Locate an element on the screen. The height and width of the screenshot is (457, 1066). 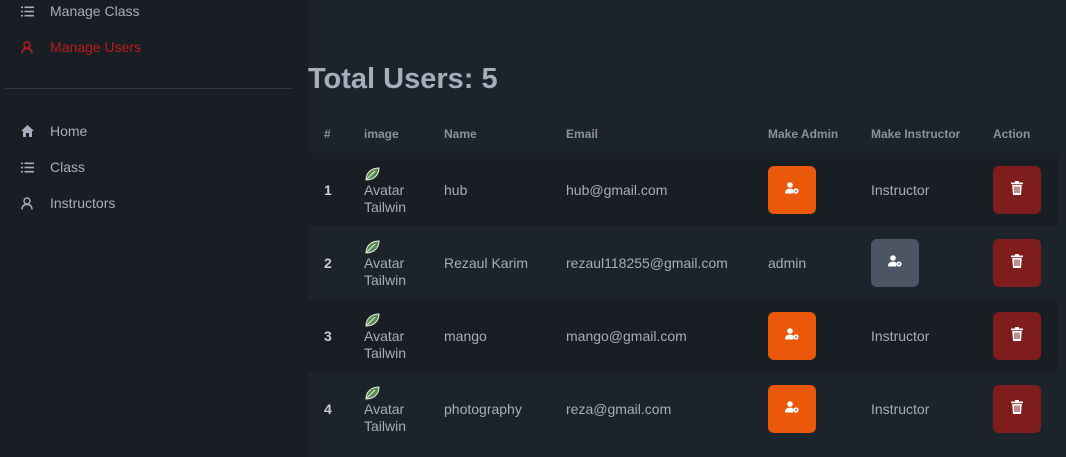
sidebar-item-home: Home is located at coordinates (53, 131).